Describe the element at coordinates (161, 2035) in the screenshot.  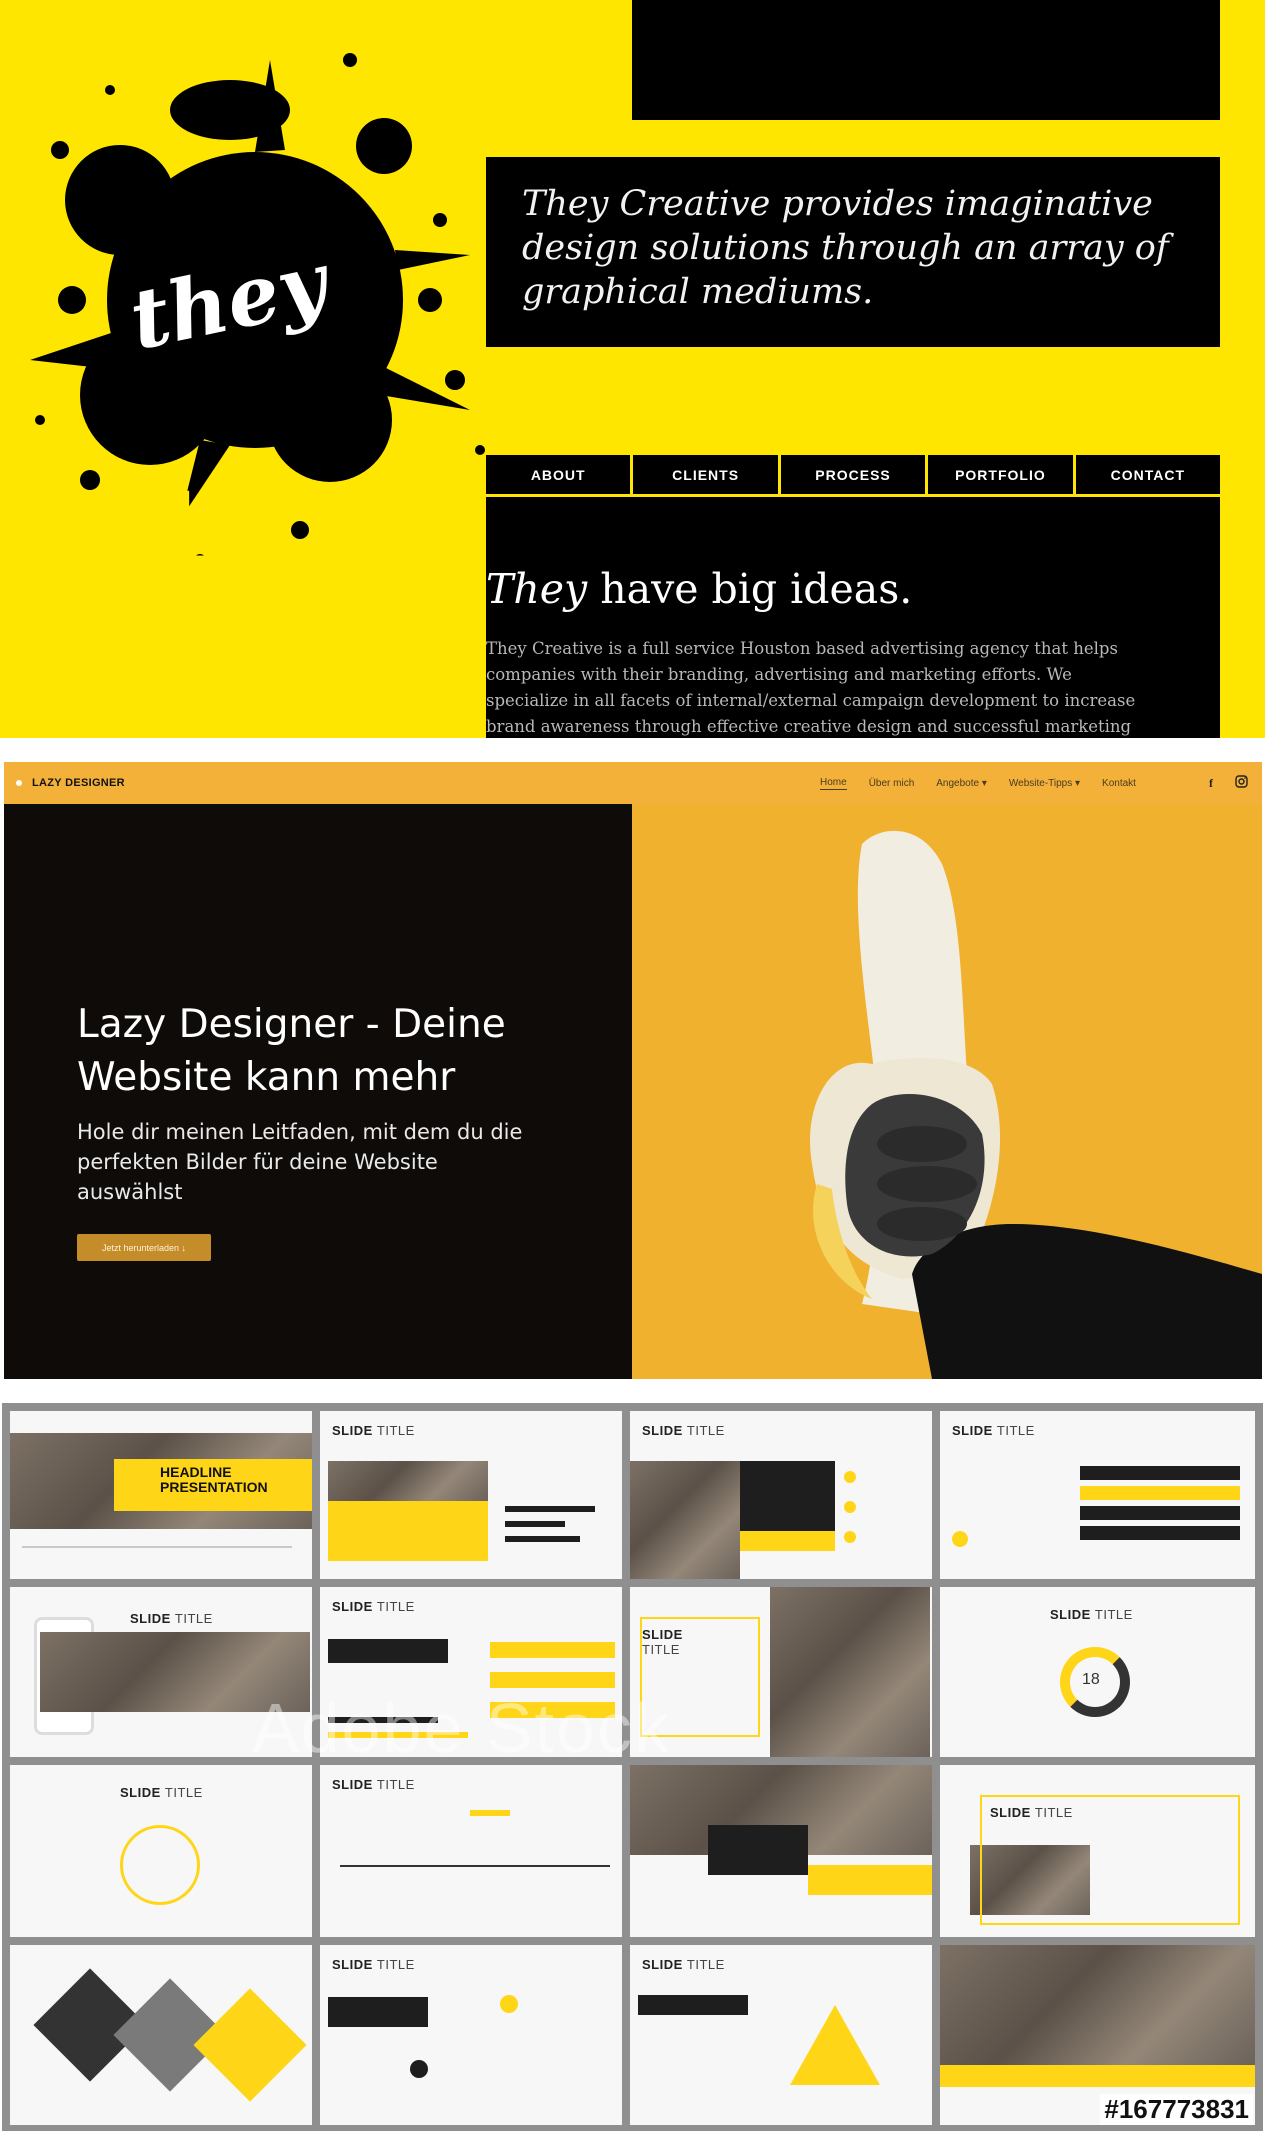
I see `slide-diamonds` at that location.